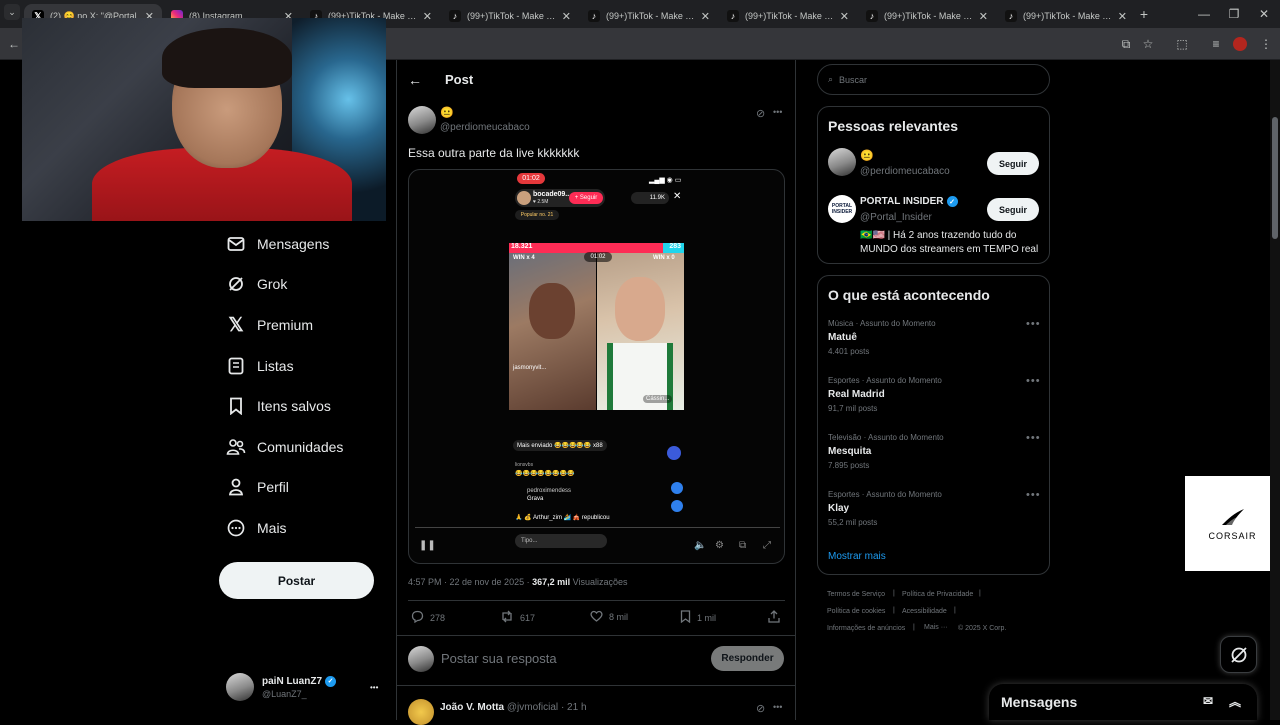 The width and height of the screenshot is (1280, 725). I want to click on person-name: 😐, so click(867, 155).